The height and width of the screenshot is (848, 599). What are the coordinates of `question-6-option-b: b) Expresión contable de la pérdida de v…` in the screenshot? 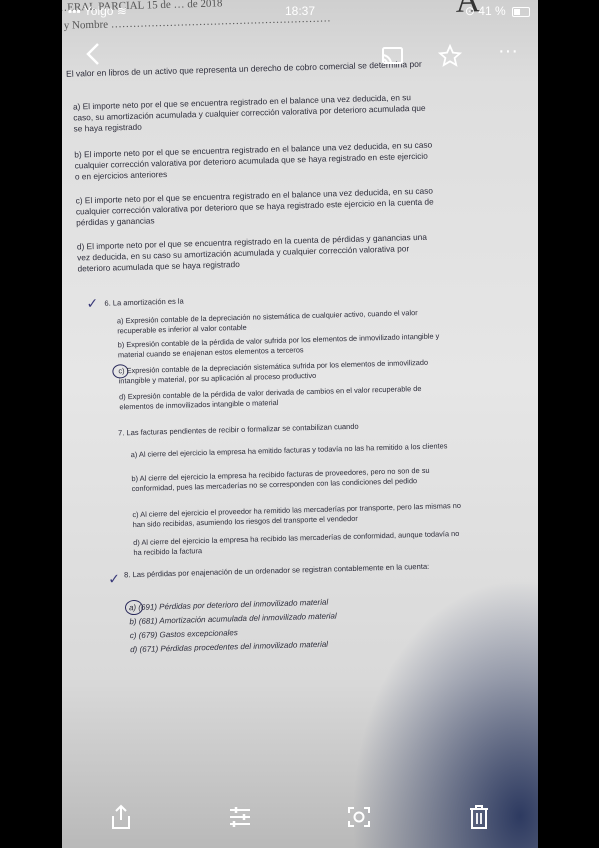 It's located at (278, 345).